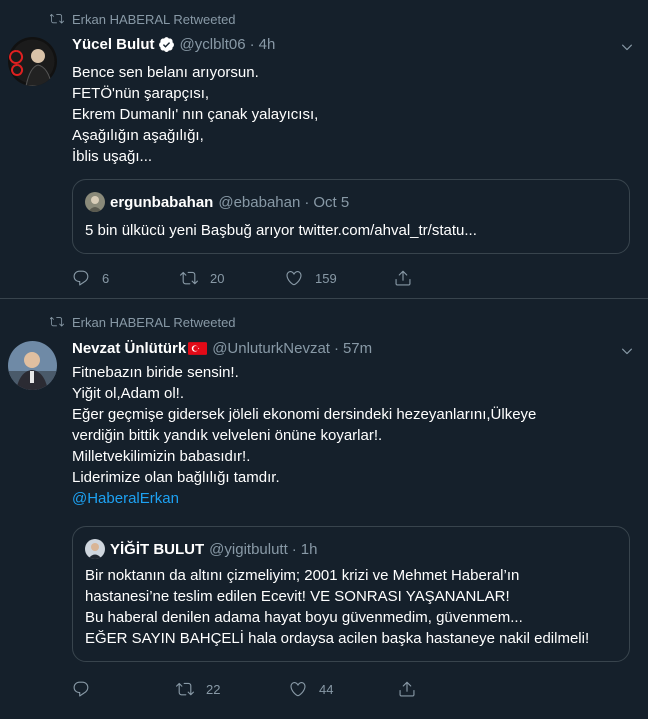 The width and height of the screenshot is (648, 719). What do you see at coordinates (157, 549) in the screenshot?
I see `quoted-author-name: YİĞİT BULUT` at bounding box center [157, 549].